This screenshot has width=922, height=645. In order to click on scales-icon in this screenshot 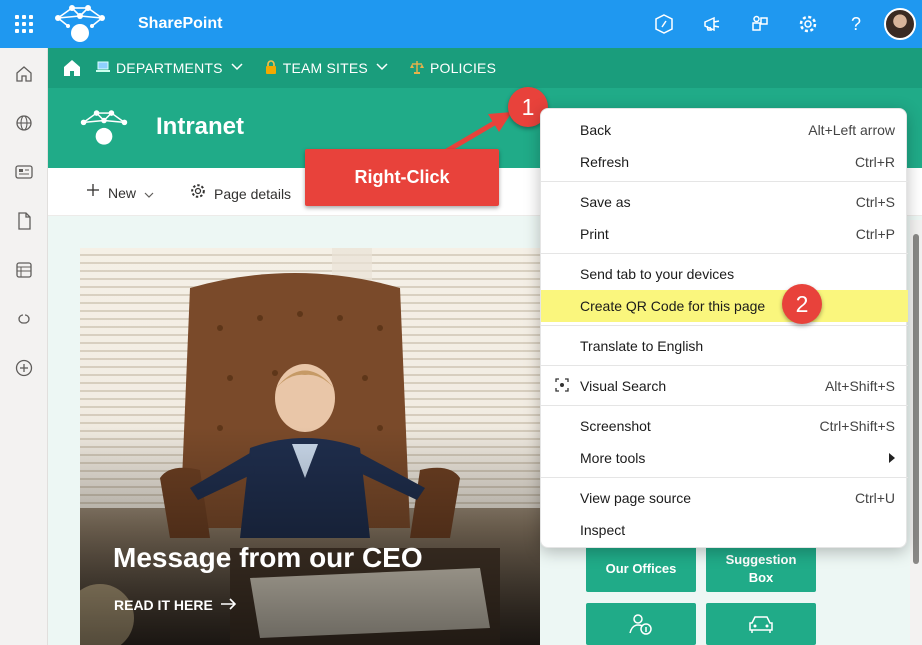, I will do `click(416, 68)`.